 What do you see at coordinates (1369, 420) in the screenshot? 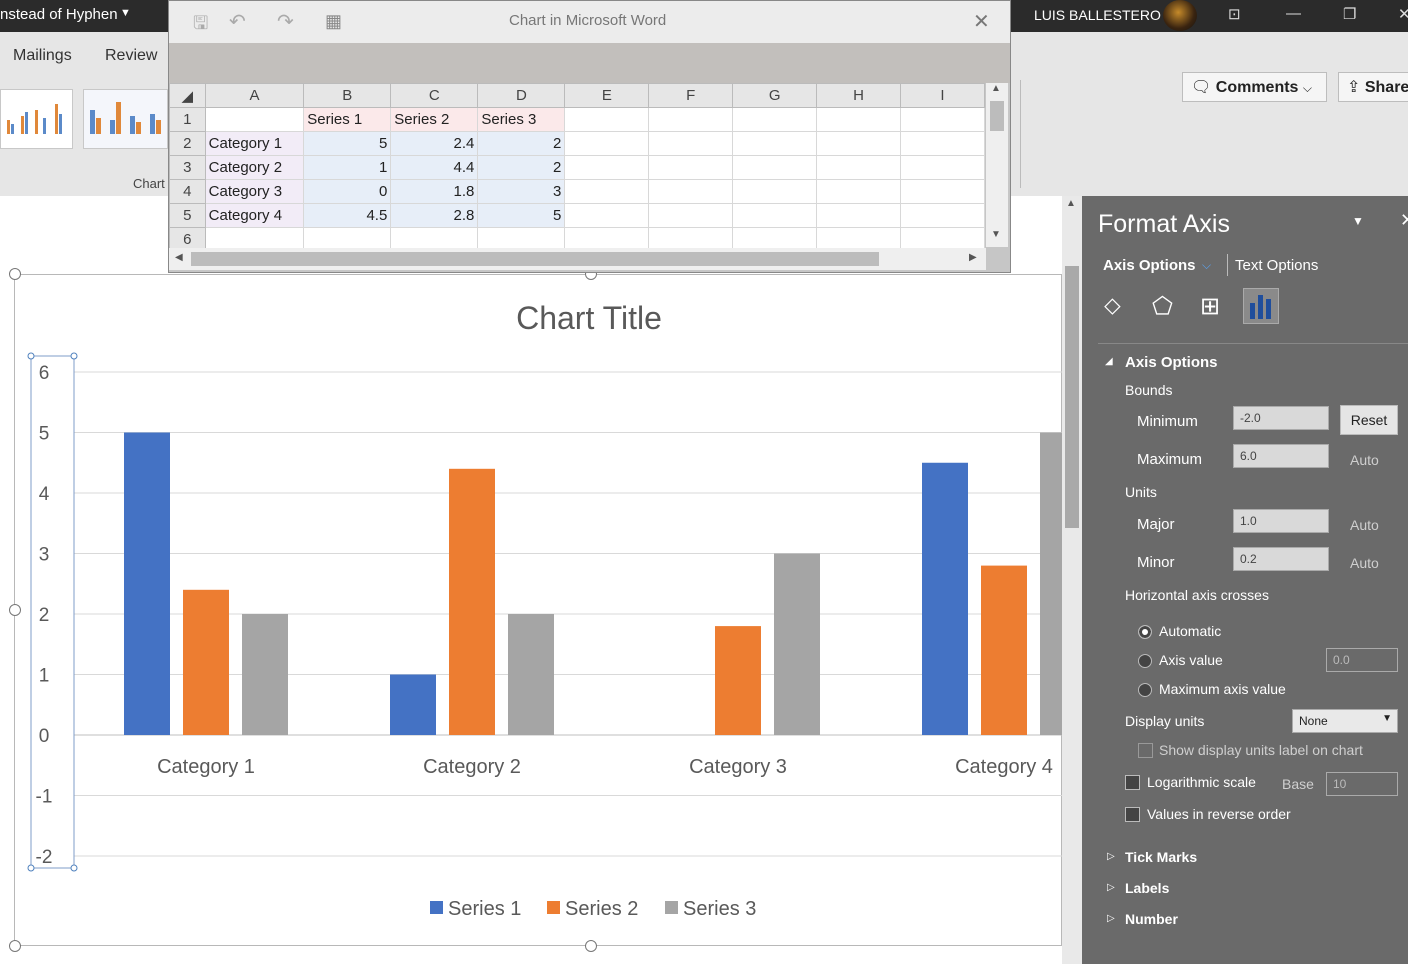
I see `reset-button: Reset` at bounding box center [1369, 420].